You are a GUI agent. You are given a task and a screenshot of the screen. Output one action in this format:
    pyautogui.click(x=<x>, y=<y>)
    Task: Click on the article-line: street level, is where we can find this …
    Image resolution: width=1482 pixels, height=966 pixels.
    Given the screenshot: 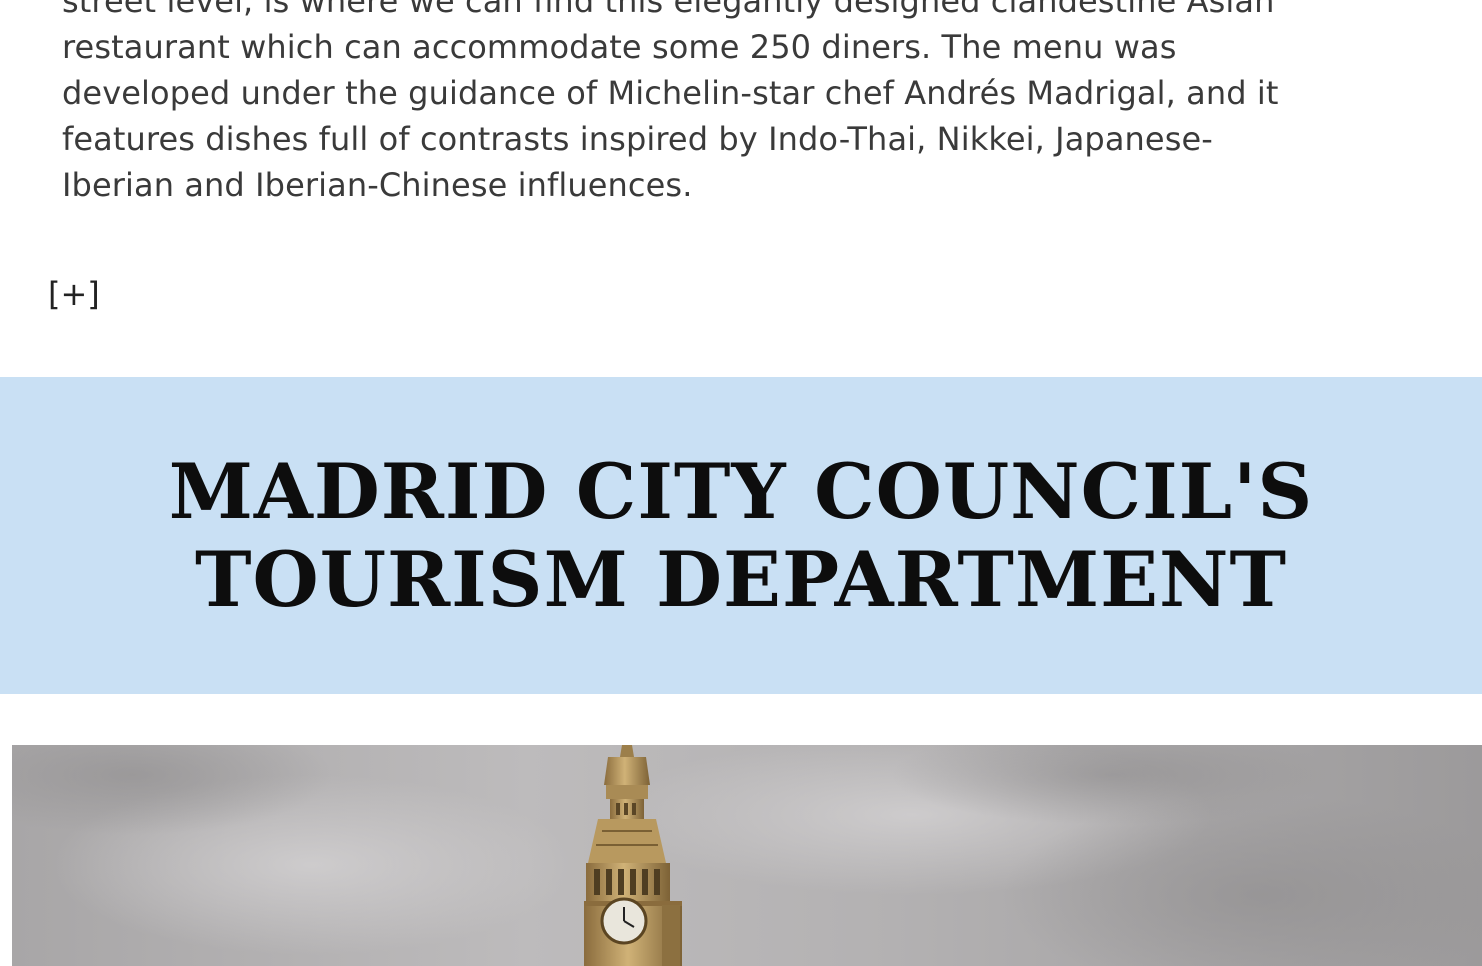 What is the action you would take?
    pyautogui.click(x=668, y=10)
    